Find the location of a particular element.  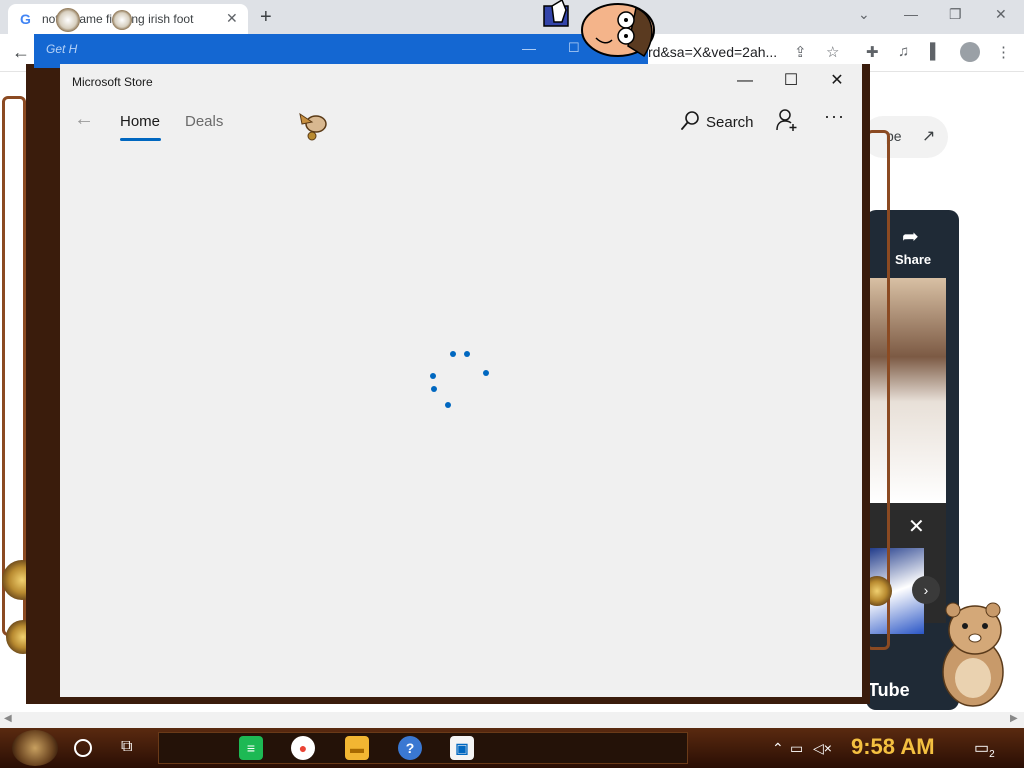

browser-back-icon: ← is located at coordinates (21, 52).